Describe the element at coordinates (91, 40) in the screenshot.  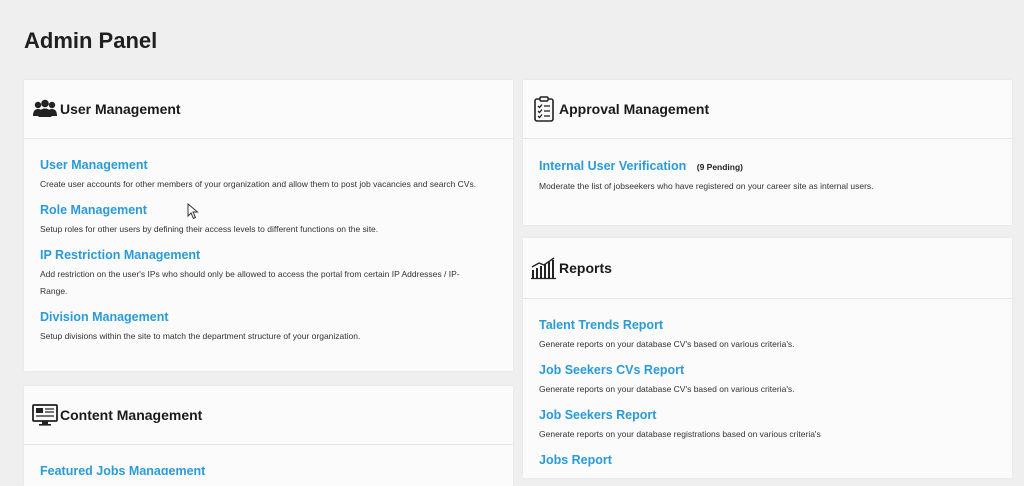
I see `page-title: Admin Panel` at that location.